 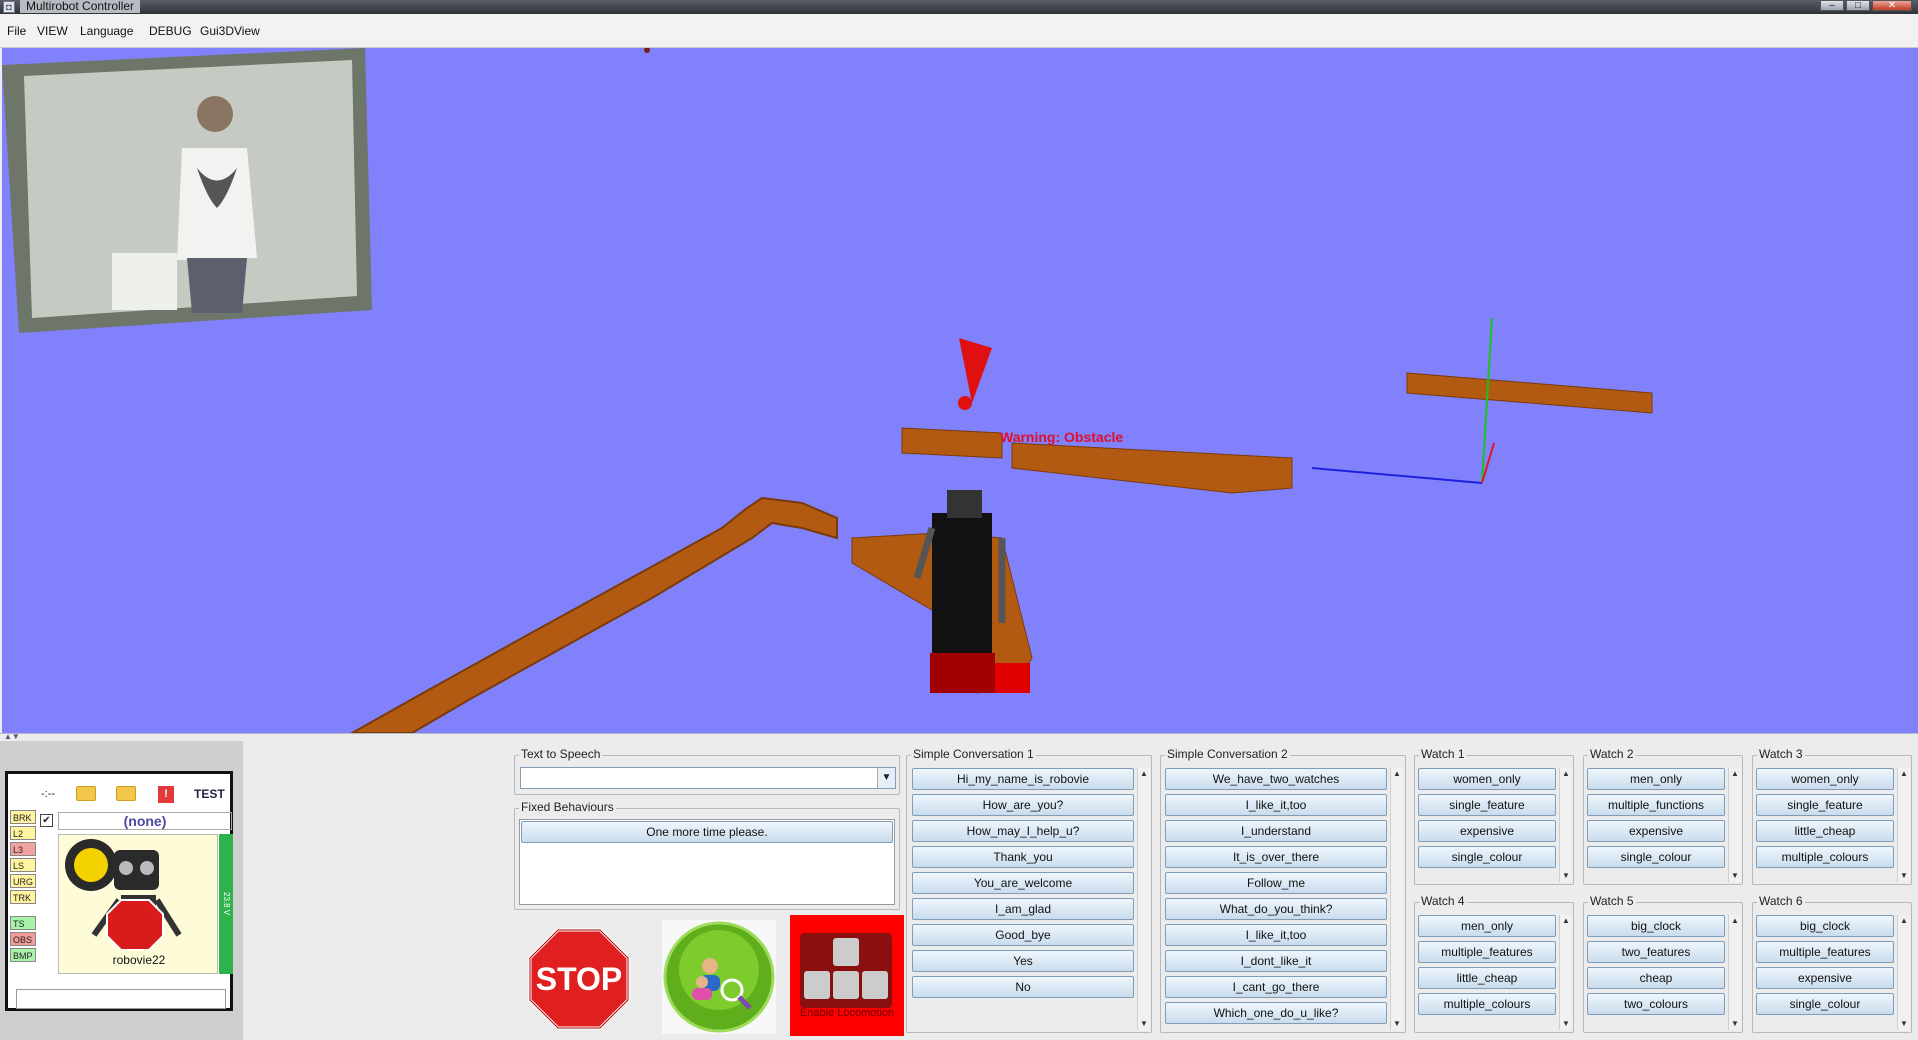 What do you see at coordinates (1023, 805) in the screenshot?
I see `conv1-item-2: How_are_you?` at bounding box center [1023, 805].